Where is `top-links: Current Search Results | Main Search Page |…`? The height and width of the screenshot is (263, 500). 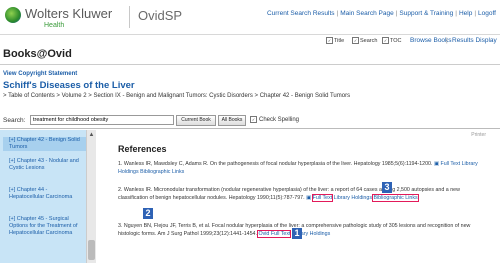
top-links: Current Search Results | Main Search Page |… is located at coordinates (381, 13).